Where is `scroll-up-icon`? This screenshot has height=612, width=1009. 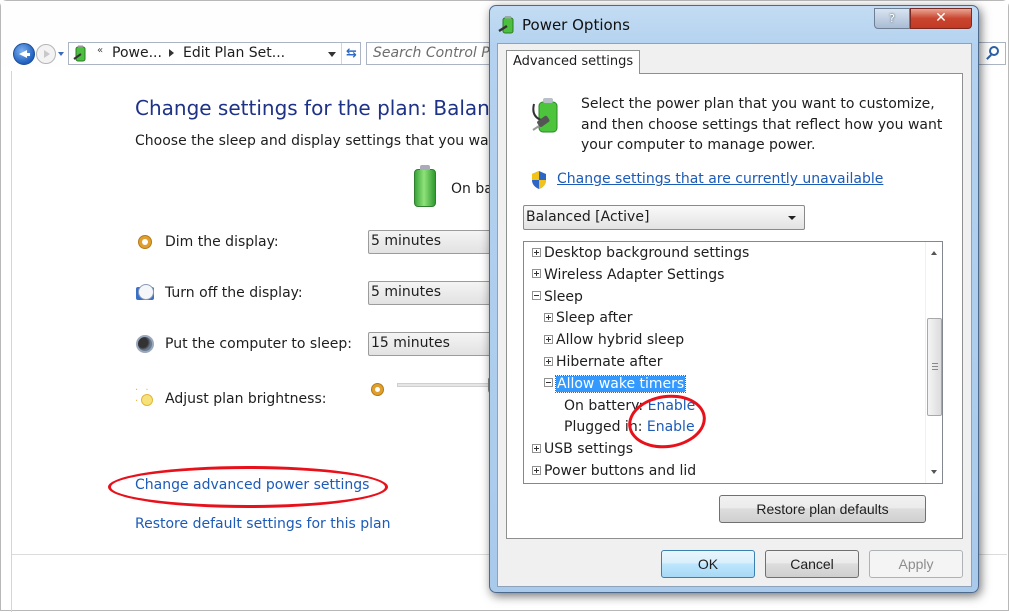 scroll-up-icon is located at coordinates (934, 253).